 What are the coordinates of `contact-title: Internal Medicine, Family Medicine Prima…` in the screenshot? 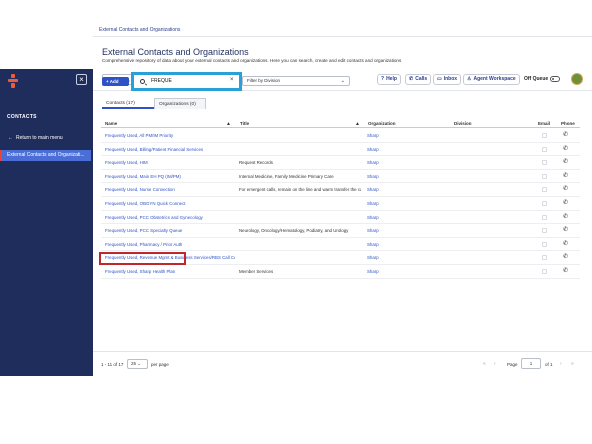 It's located at (286, 176).